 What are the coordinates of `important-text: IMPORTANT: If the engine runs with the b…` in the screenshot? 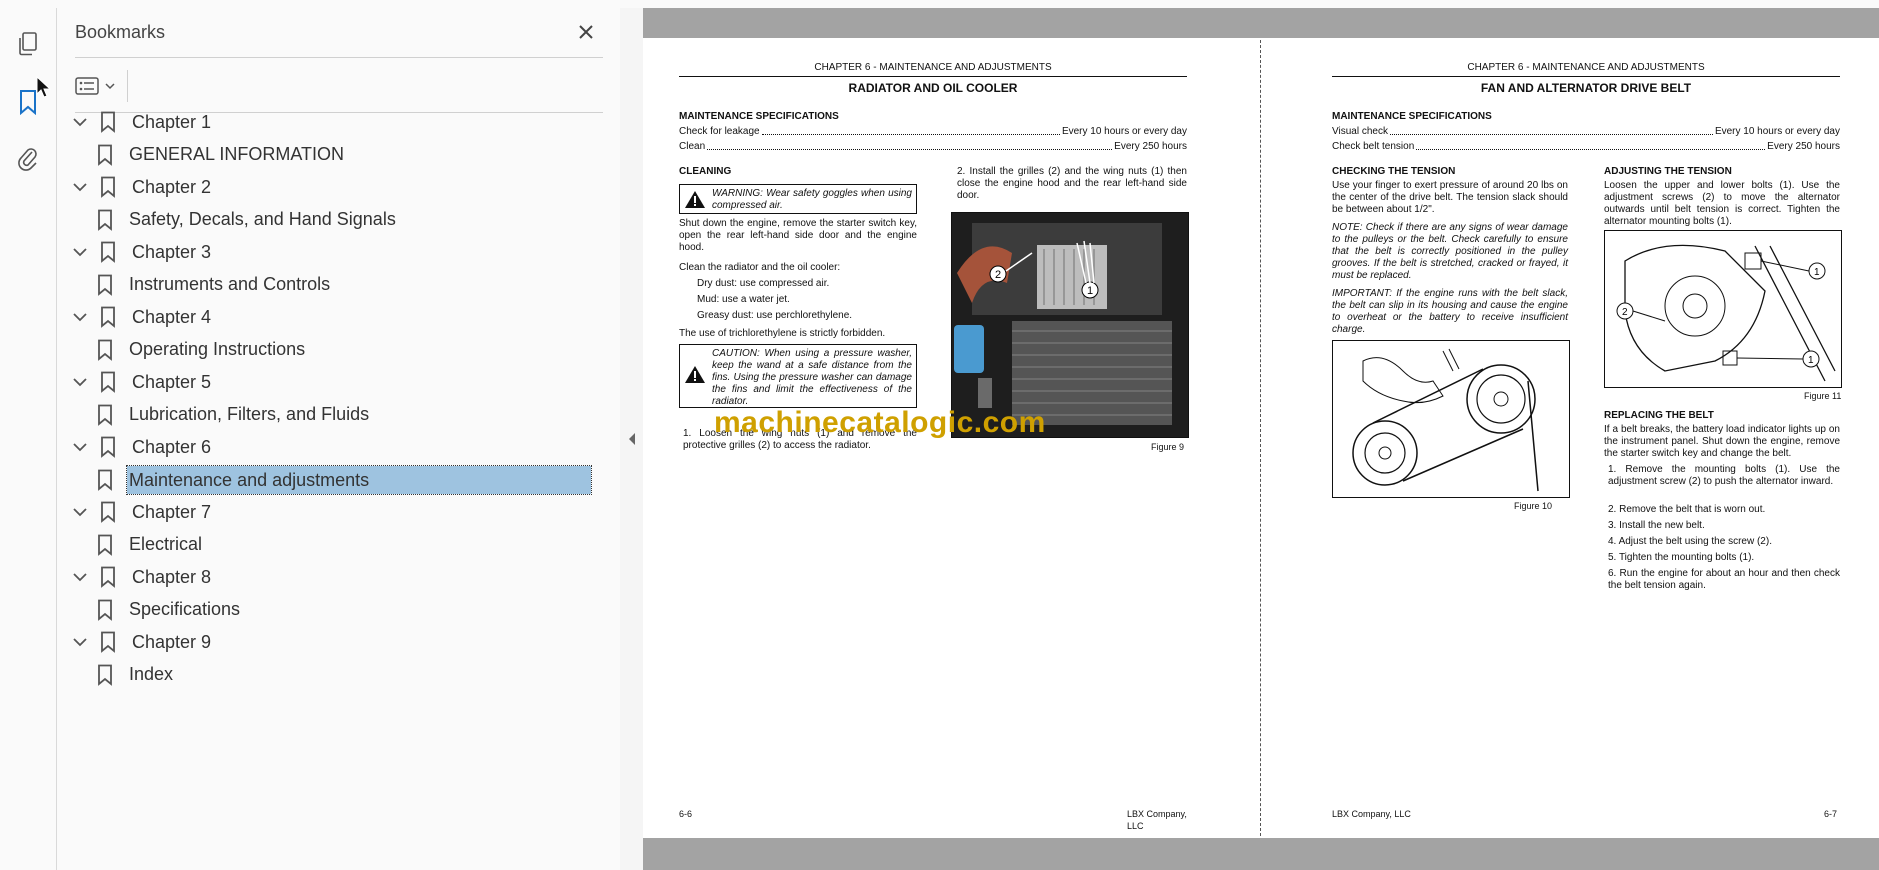 It's located at (1450, 311).